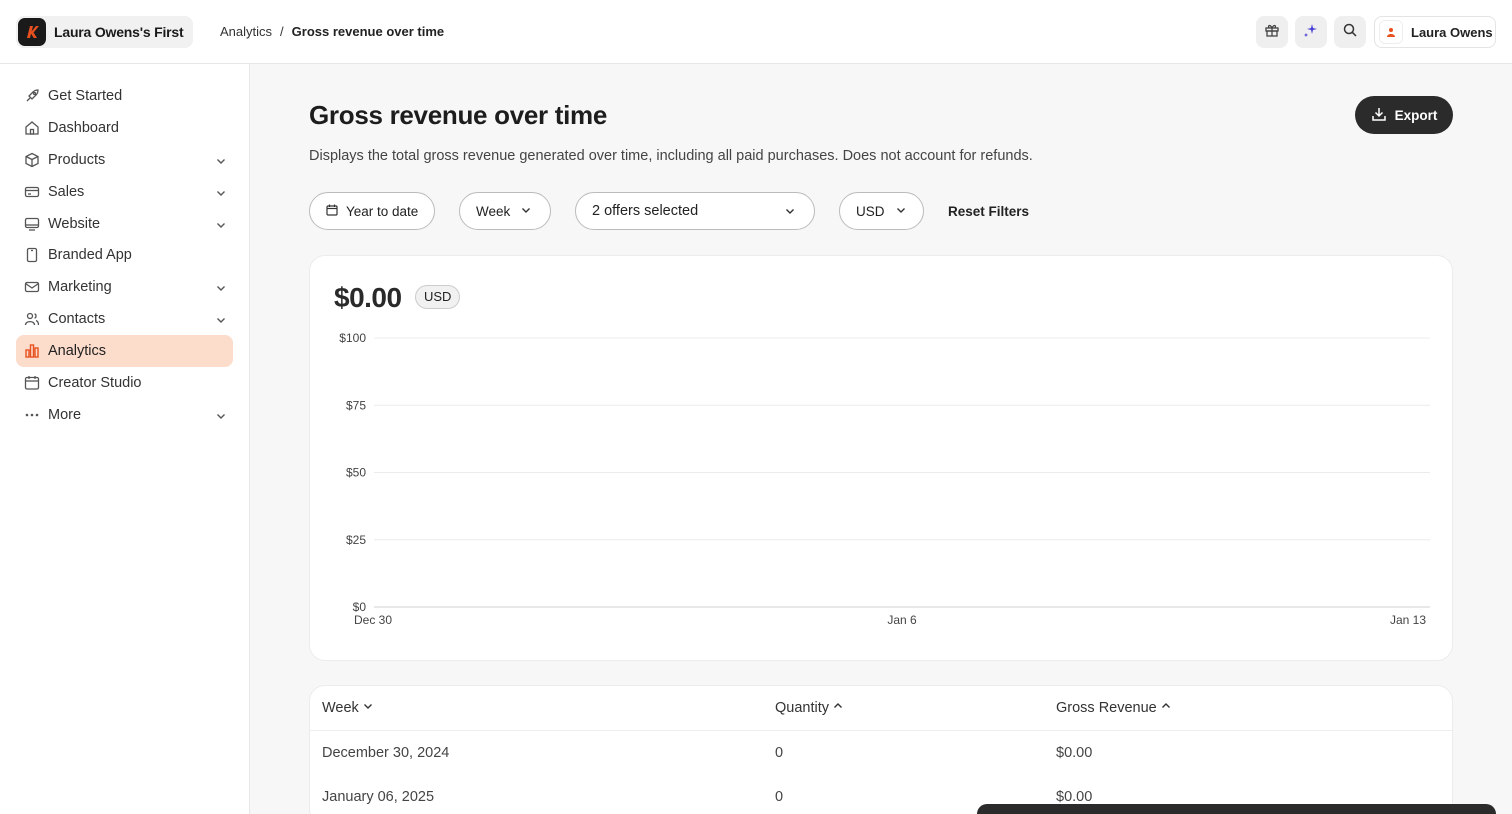 The height and width of the screenshot is (814, 1512). Describe the element at coordinates (77, 319) in the screenshot. I see `sidebar-item-label: Contacts` at that location.